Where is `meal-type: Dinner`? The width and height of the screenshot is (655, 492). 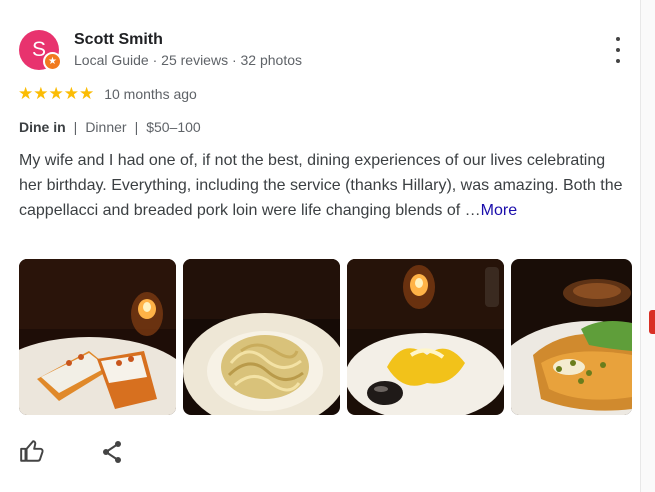 meal-type: Dinner is located at coordinates (106, 127).